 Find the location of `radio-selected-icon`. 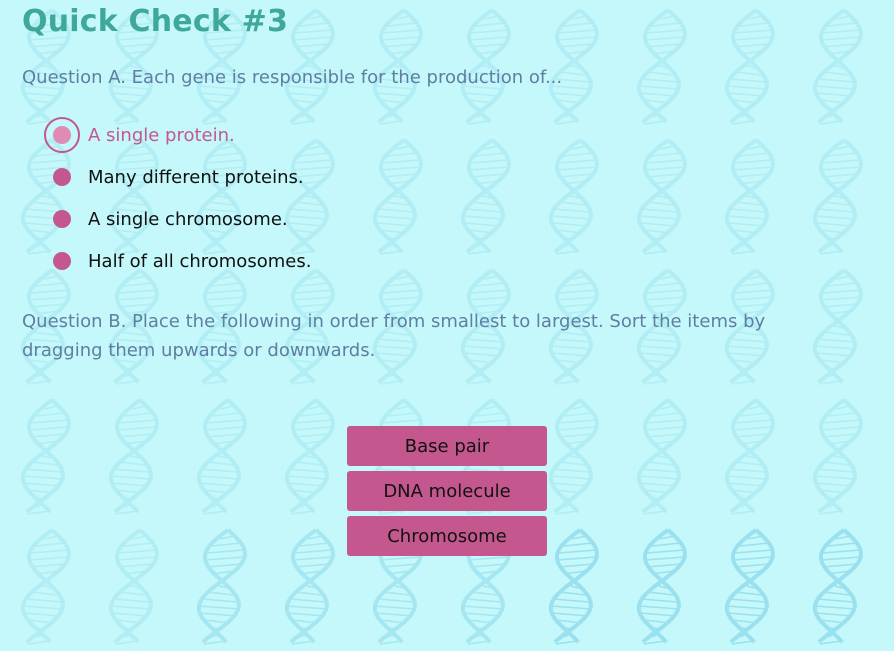

radio-selected-icon is located at coordinates (62, 135).